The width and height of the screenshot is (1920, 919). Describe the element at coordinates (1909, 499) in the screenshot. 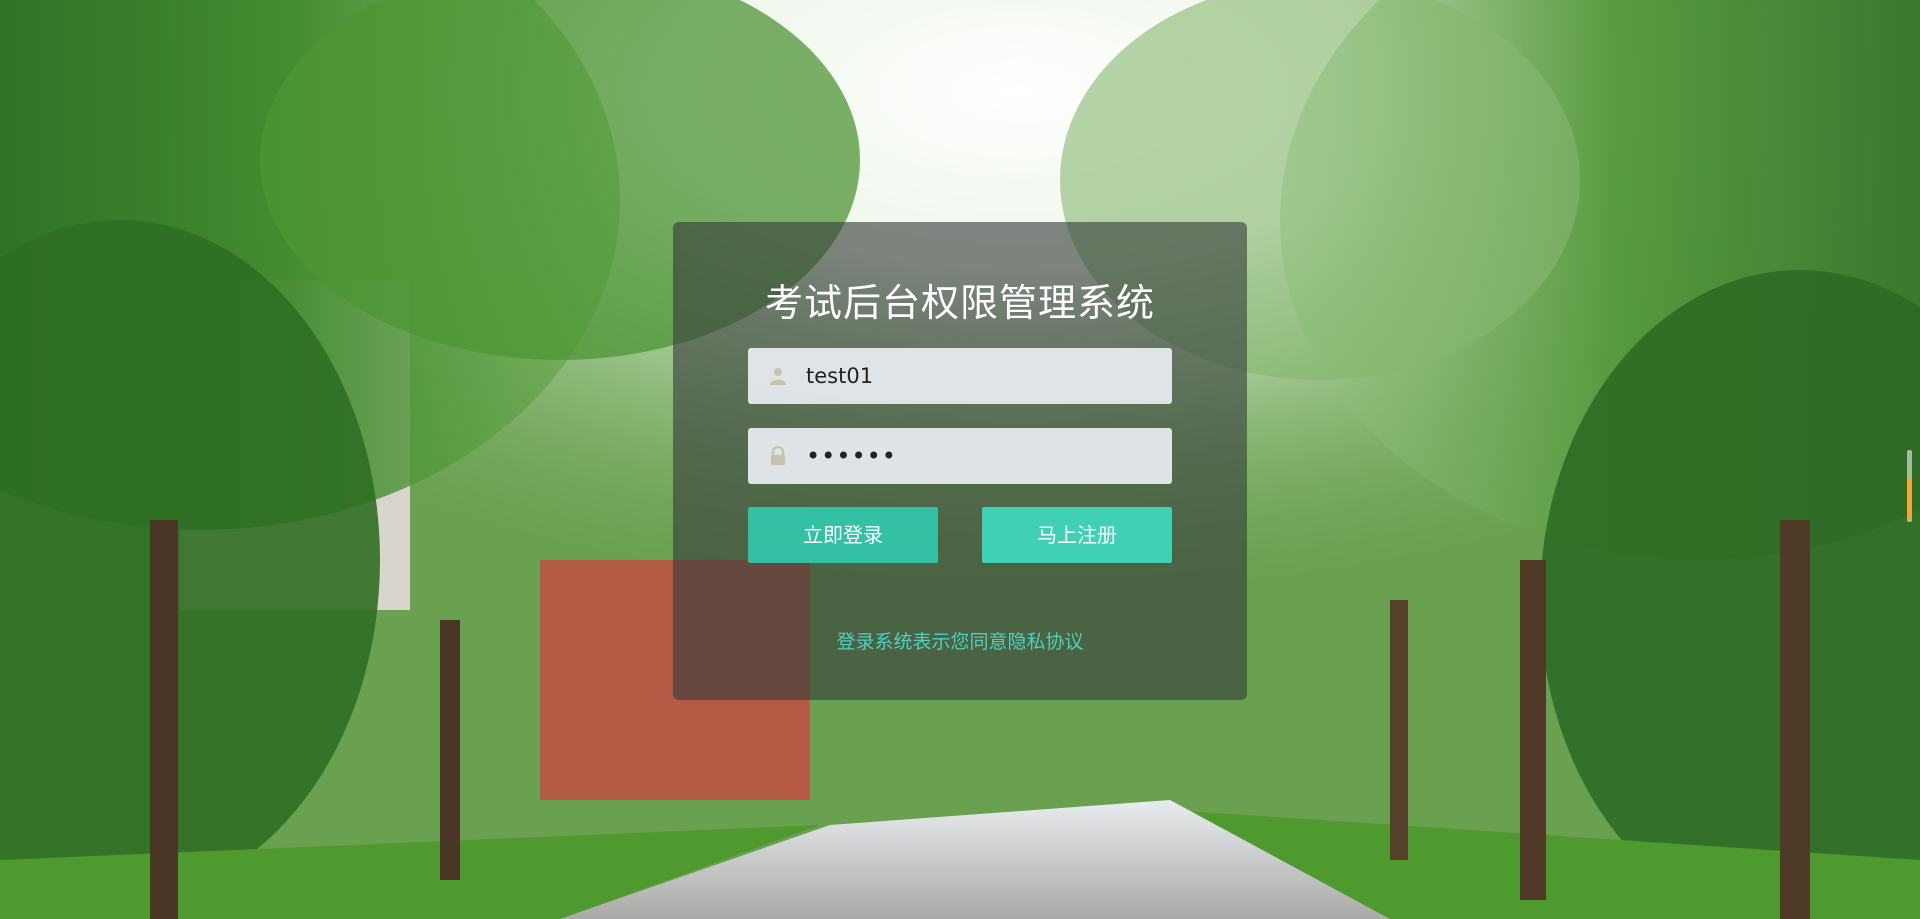

I see `scrollbar-thumb` at that location.